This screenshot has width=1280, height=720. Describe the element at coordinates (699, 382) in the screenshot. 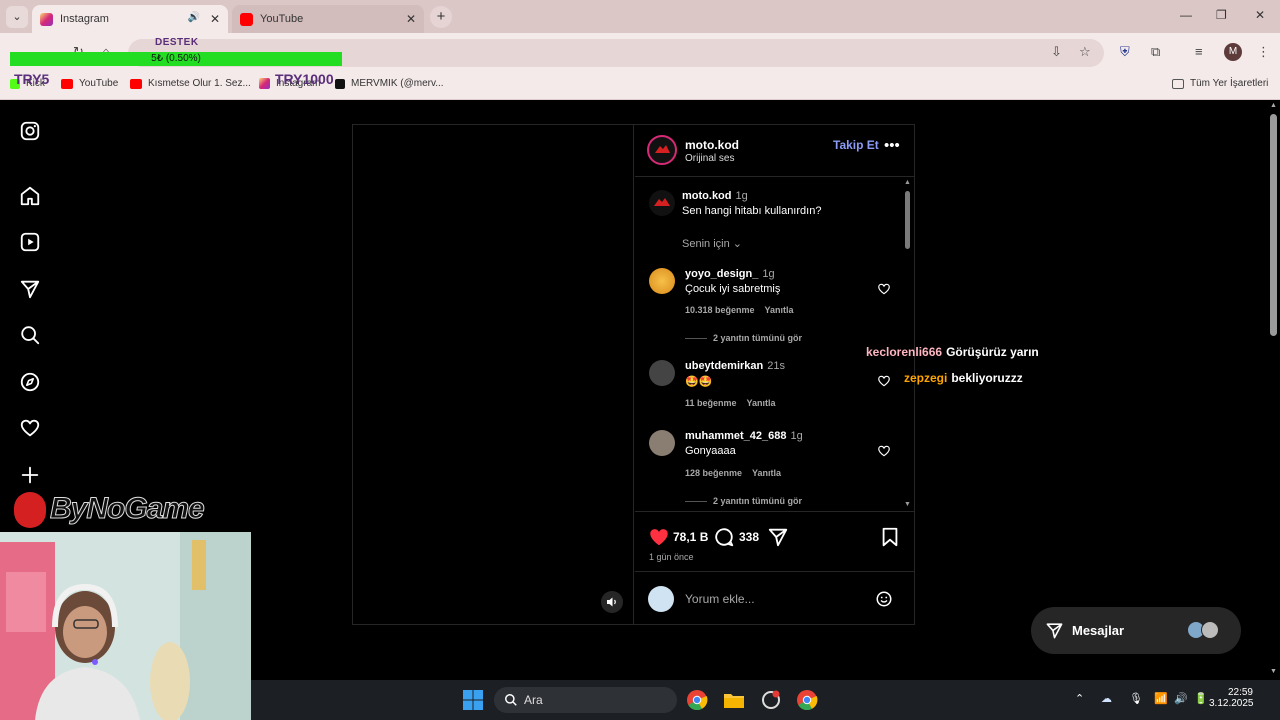

I see `comment-text: 🤩🤩` at that location.